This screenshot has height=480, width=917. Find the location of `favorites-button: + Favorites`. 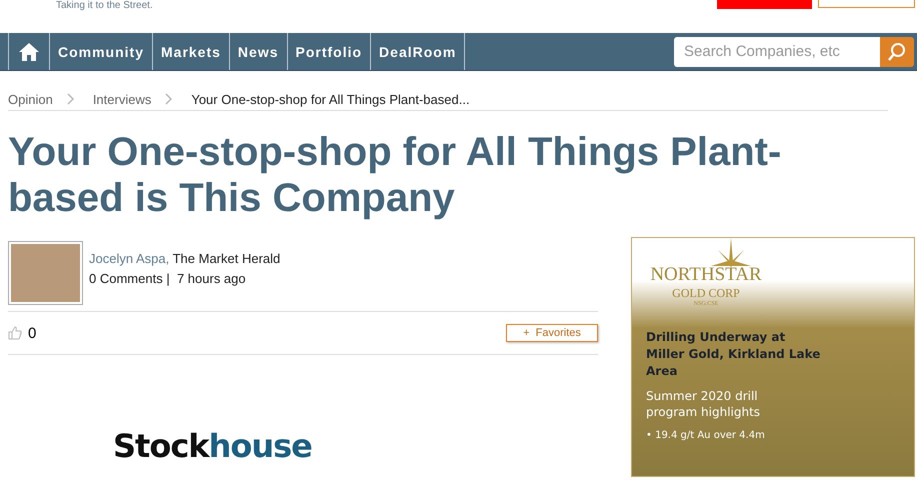

favorites-button: + Favorites is located at coordinates (552, 333).